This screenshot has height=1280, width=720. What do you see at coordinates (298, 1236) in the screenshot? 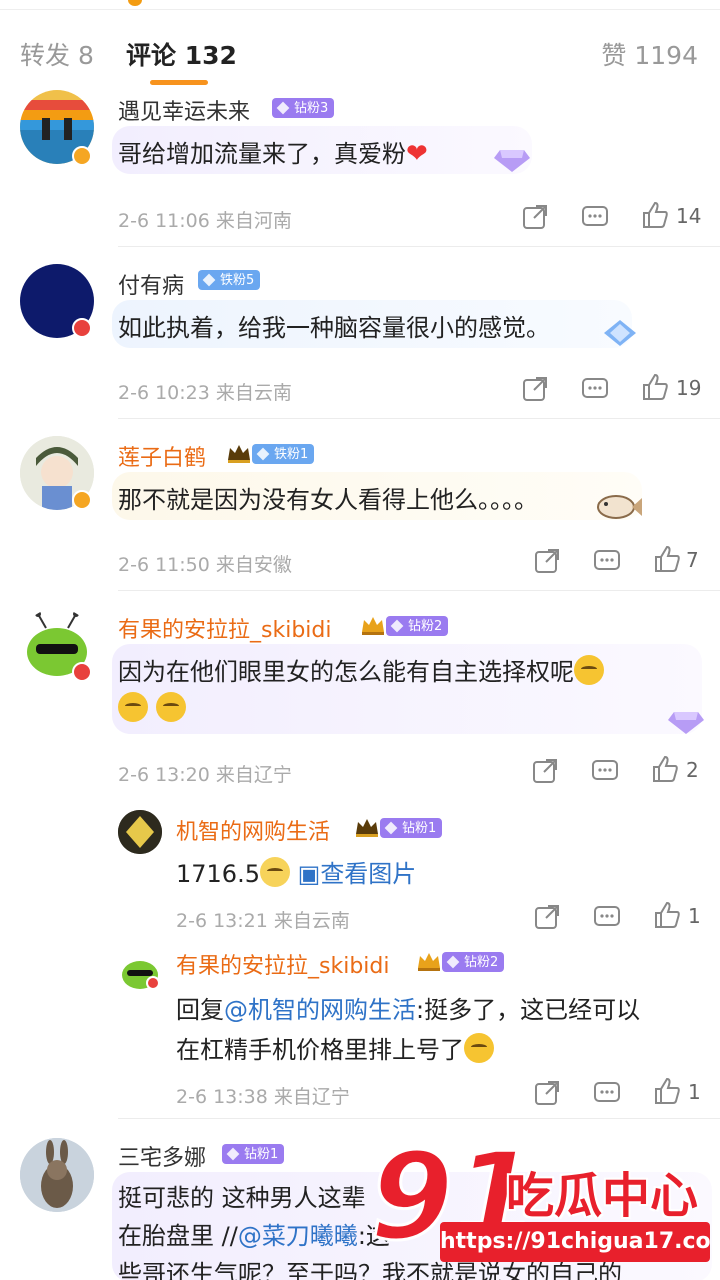
I see `mention-link: @菜刀曦曦` at bounding box center [298, 1236].